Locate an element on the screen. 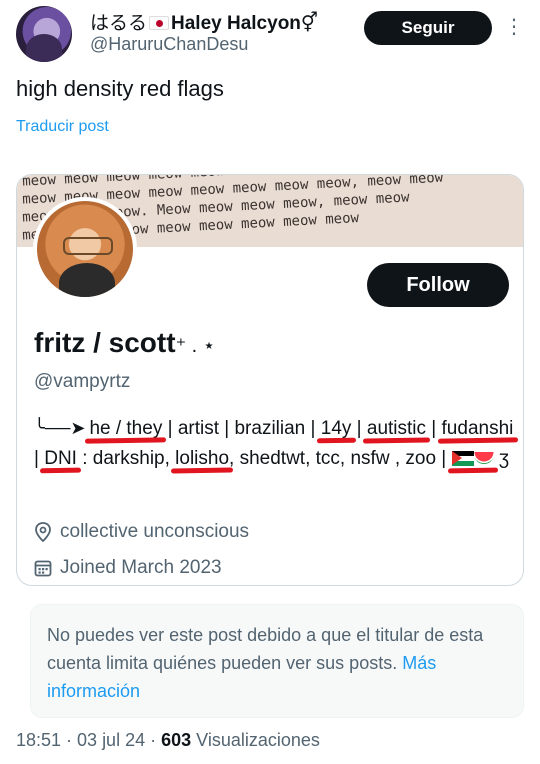  arrow-icon: ╰──➤ is located at coordinates (60, 428).